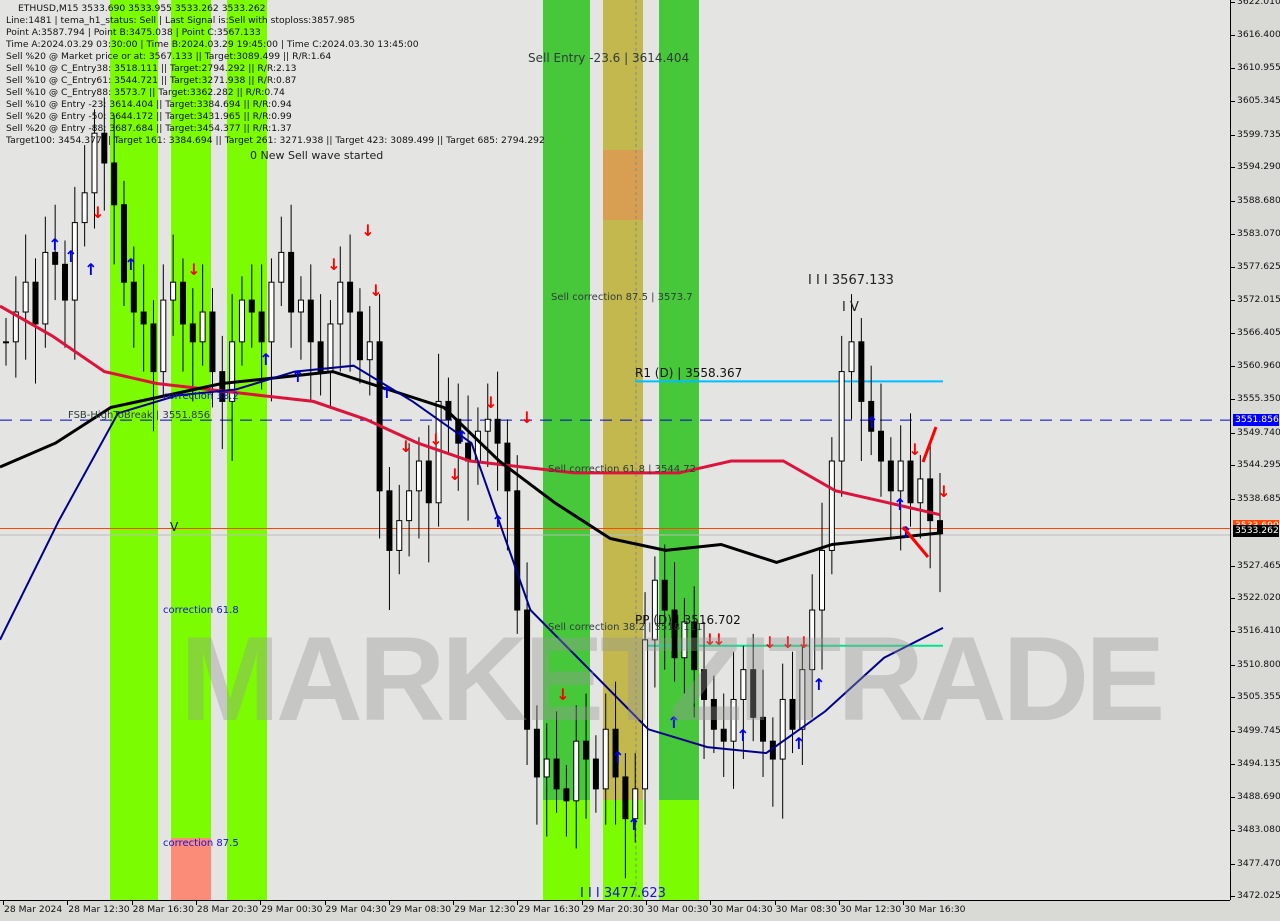  What do you see at coordinates (163, 909) in the screenshot?
I see `time-tick-label: 28 Mar 16:30` at bounding box center [163, 909].